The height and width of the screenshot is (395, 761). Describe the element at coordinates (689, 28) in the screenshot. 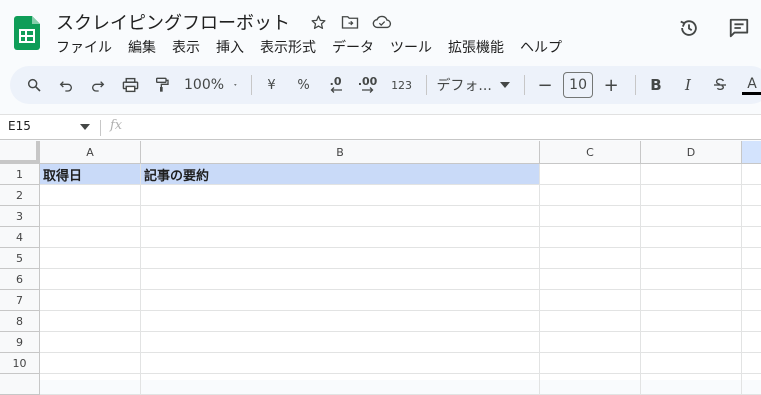

I see `version-history-icon` at that location.